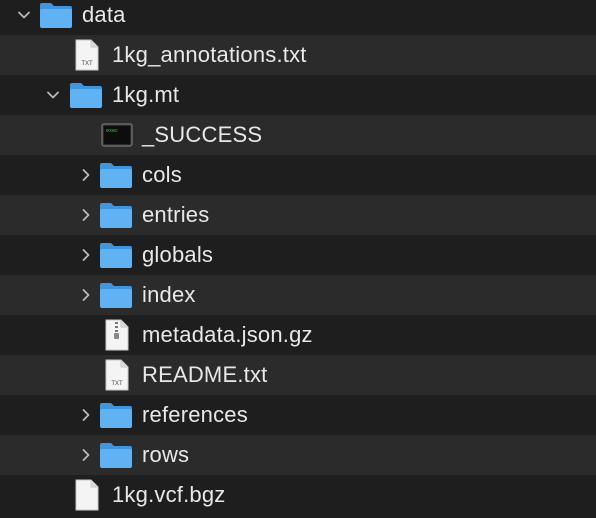 The width and height of the screenshot is (596, 518). What do you see at coordinates (298, 95) in the screenshot?
I see `tree-row-1kg-mt: 1kg.mt` at bounding box center [298, 95].